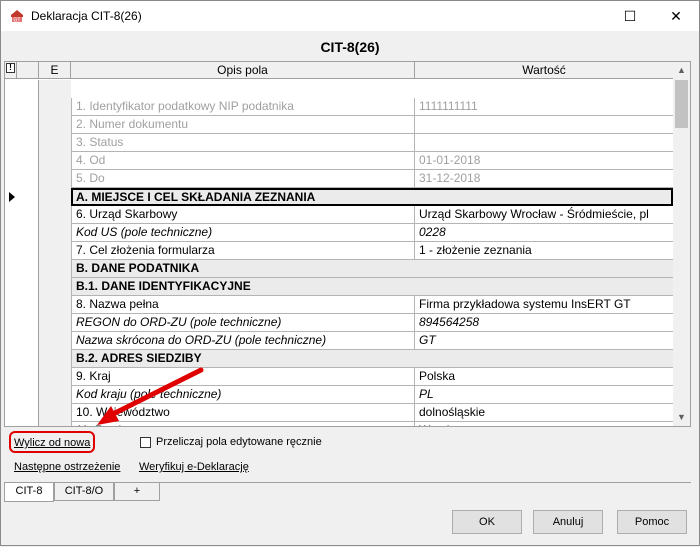 The width and height of the screenshot is (700, 547). I want to click on scroll-thumb, so click(681, 104).